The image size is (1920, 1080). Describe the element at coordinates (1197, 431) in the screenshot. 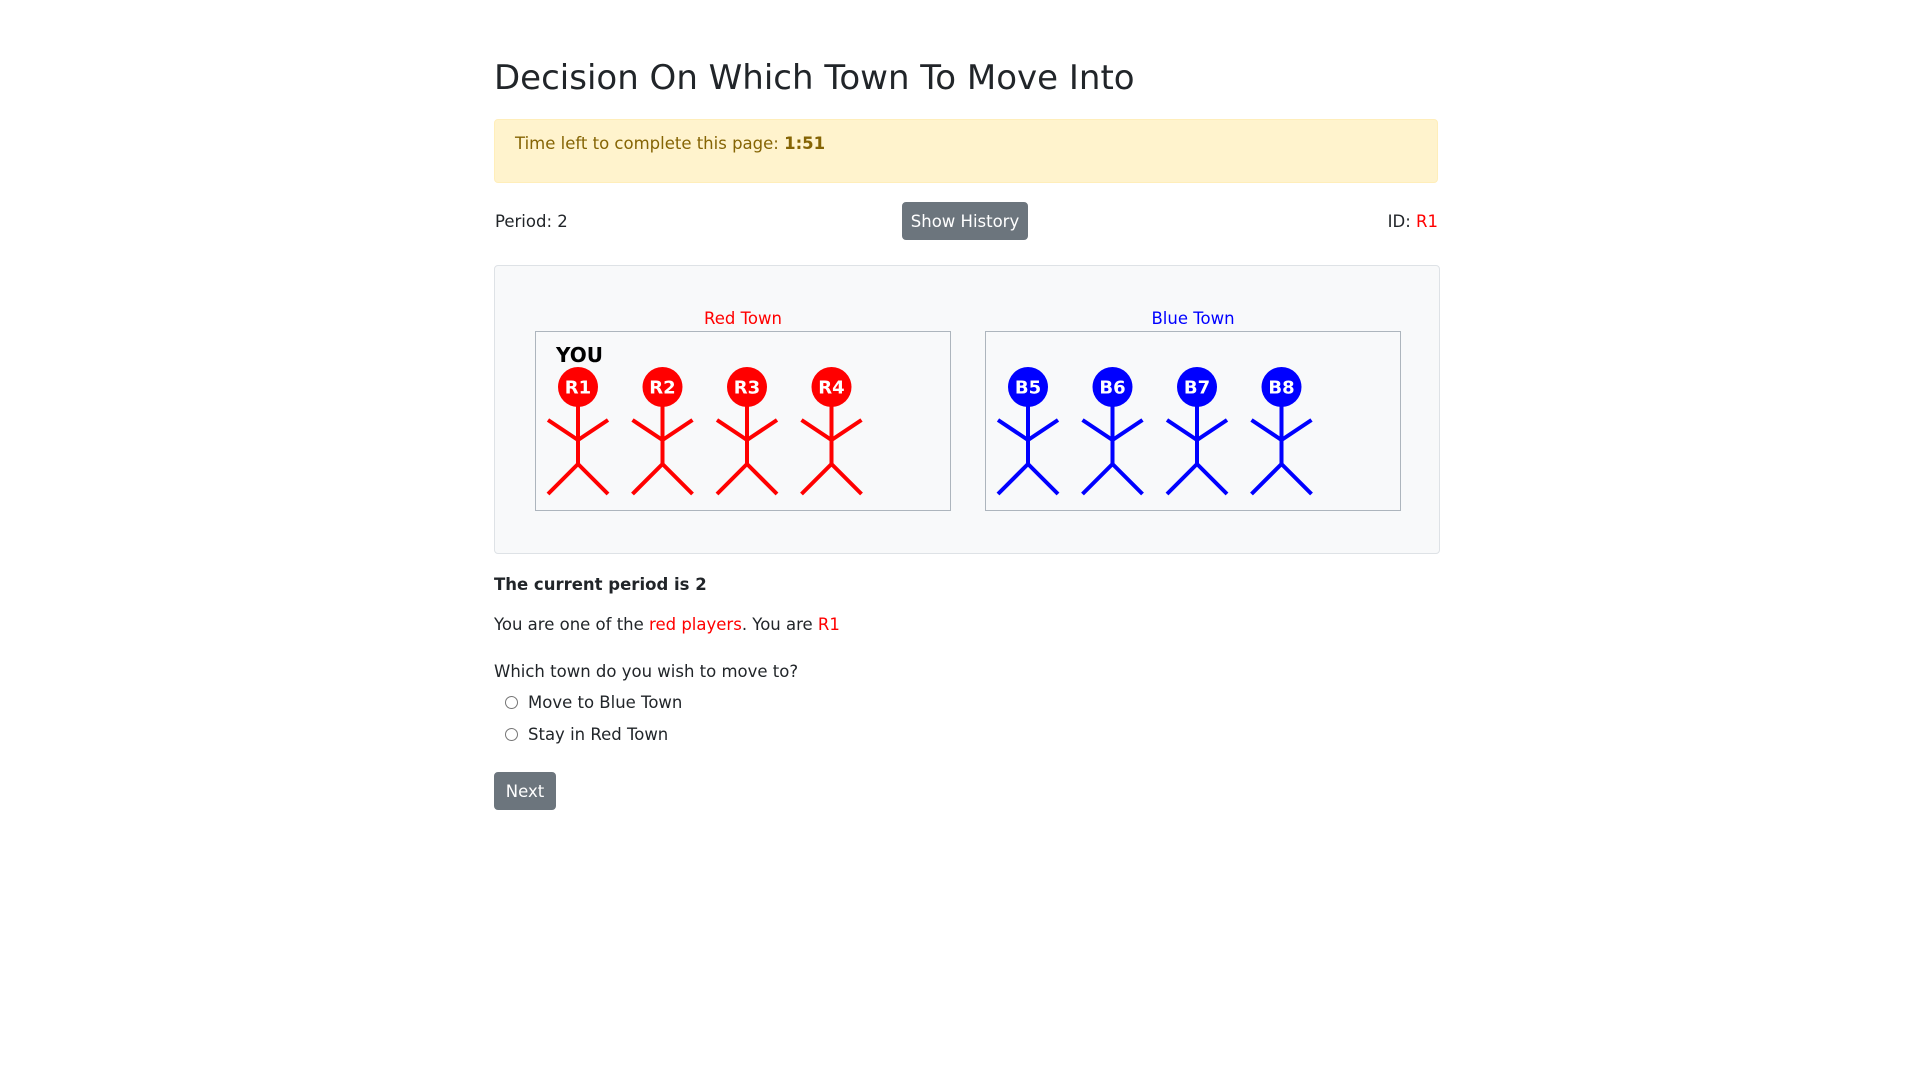

I see `stick-figure: B7` at that location.